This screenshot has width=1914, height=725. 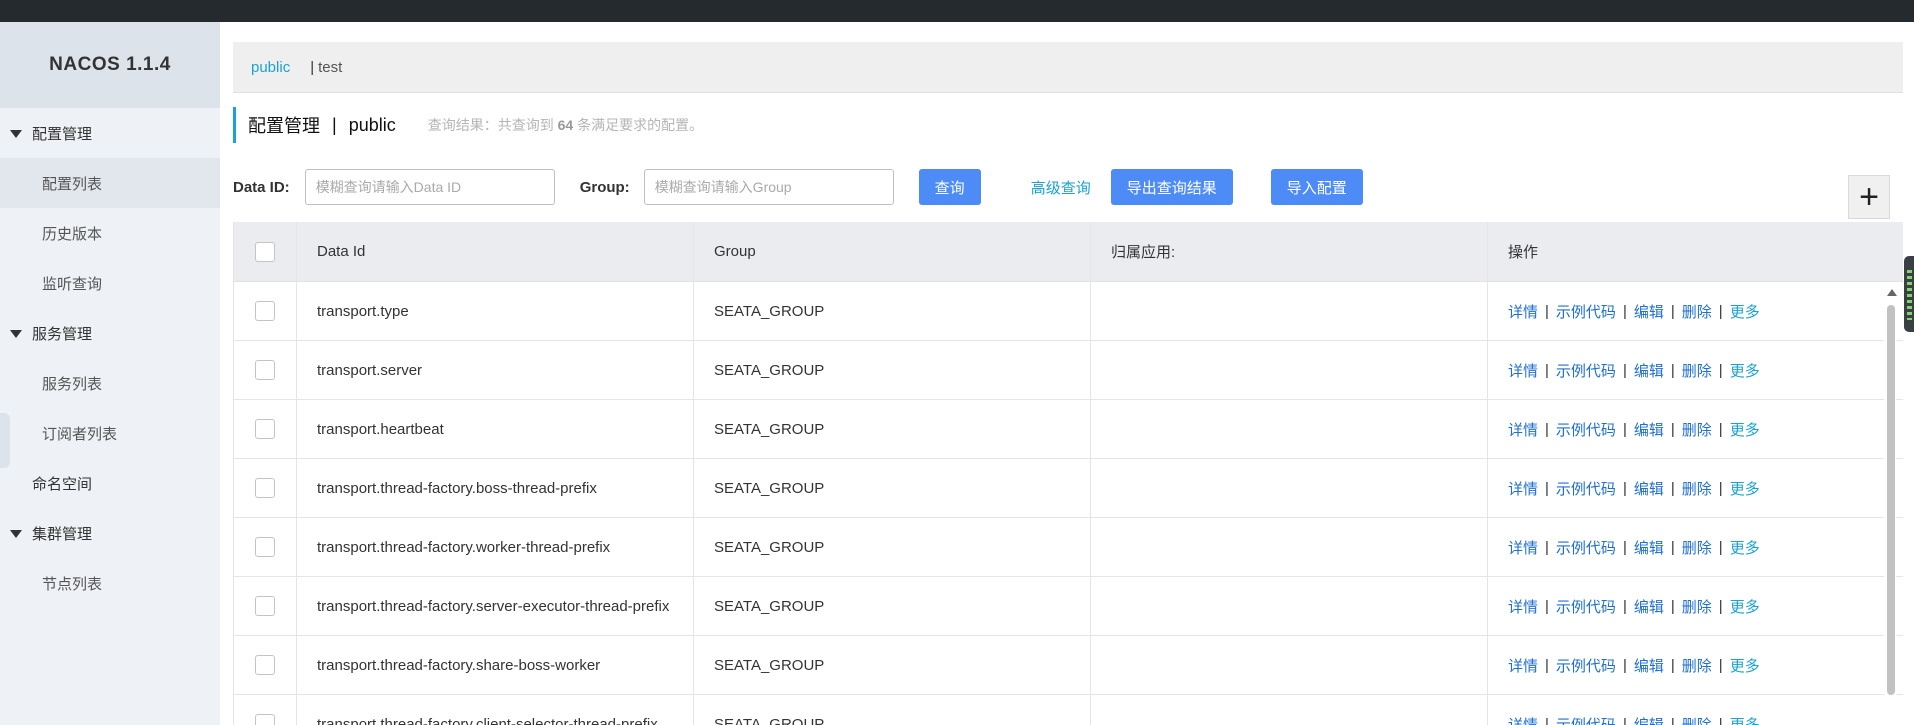 I want to click on select-all-checkbox, so click(x=265, y=251).